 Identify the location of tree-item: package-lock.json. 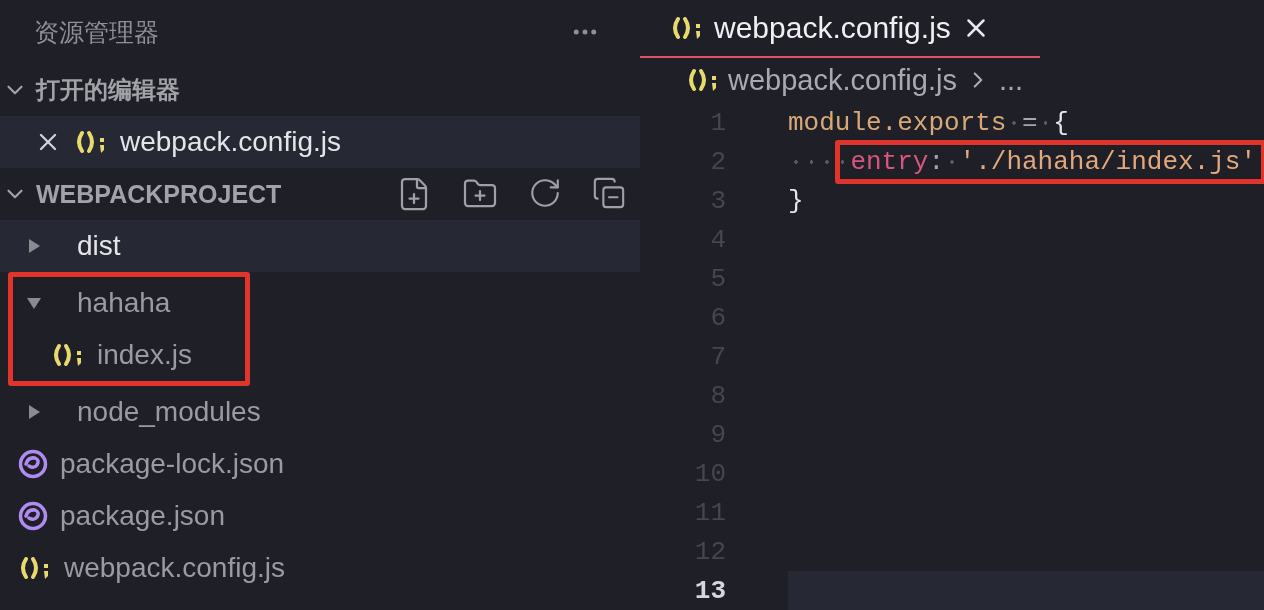
(320, 464).